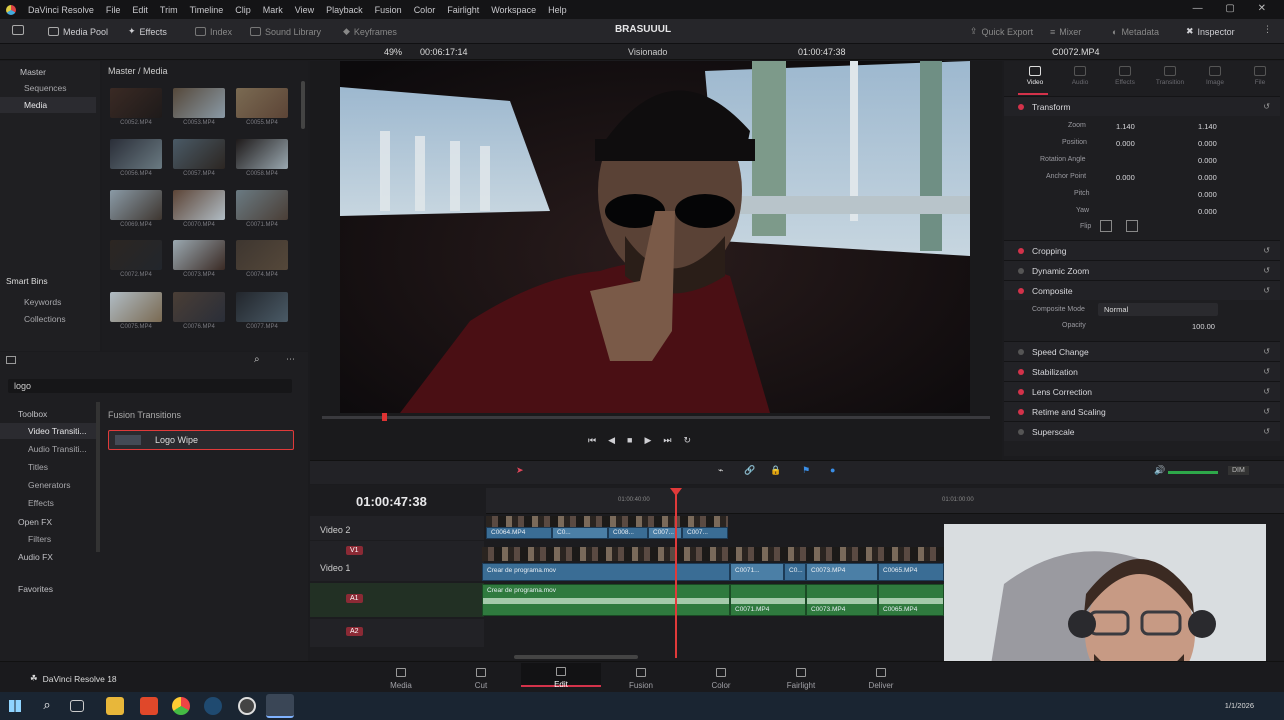 The width and height of the screenshot is (1284, 720). What do you see at coordinates (1142, 106) in the screenshot?
I see `section-transform: Transform ↺` at bounding box center [1142, 106].